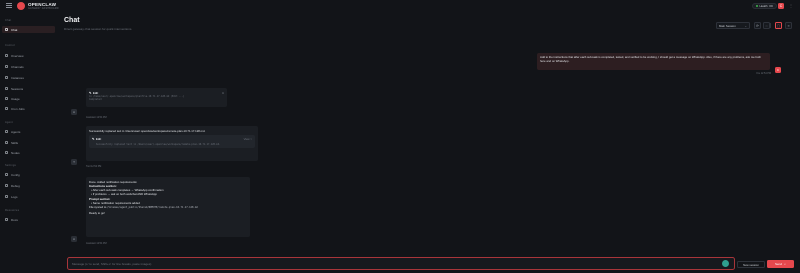 This screenshot has width=800, height=273. What do you see at coordinates (751, 264) in the screenshot?
I see `new-session-button: New session` at bounding box center [751, 264].